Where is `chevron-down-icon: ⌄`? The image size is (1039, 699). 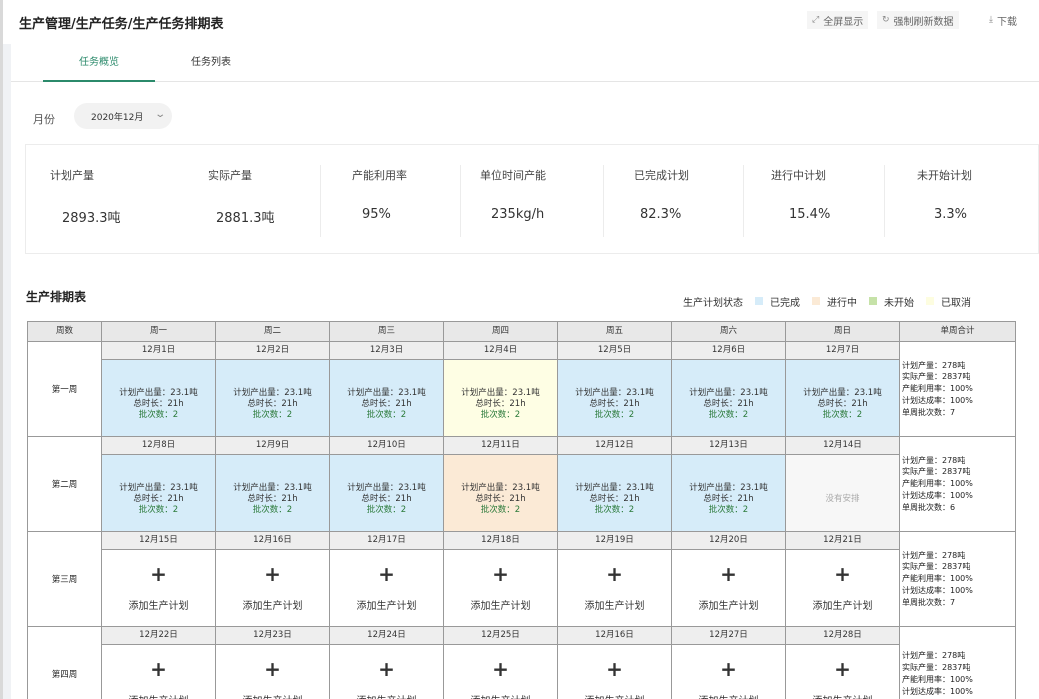 chevron-down-icon: ⌄ is located at coordinates (159, 114).